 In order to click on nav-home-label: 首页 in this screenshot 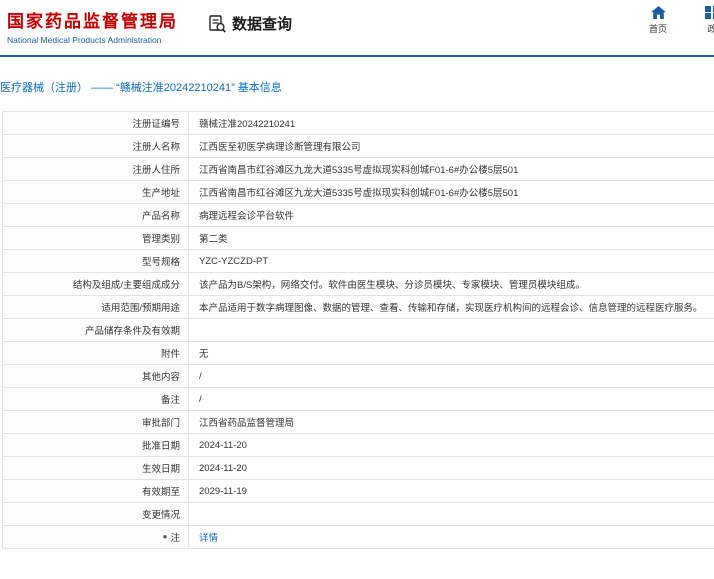, I will do `click(657, 29)`.